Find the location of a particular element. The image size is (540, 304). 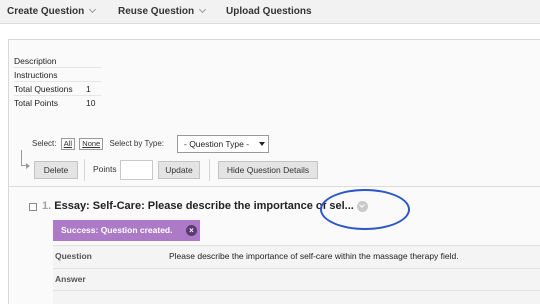

total-points-label: Total Points is located at coordinates (36, 103).